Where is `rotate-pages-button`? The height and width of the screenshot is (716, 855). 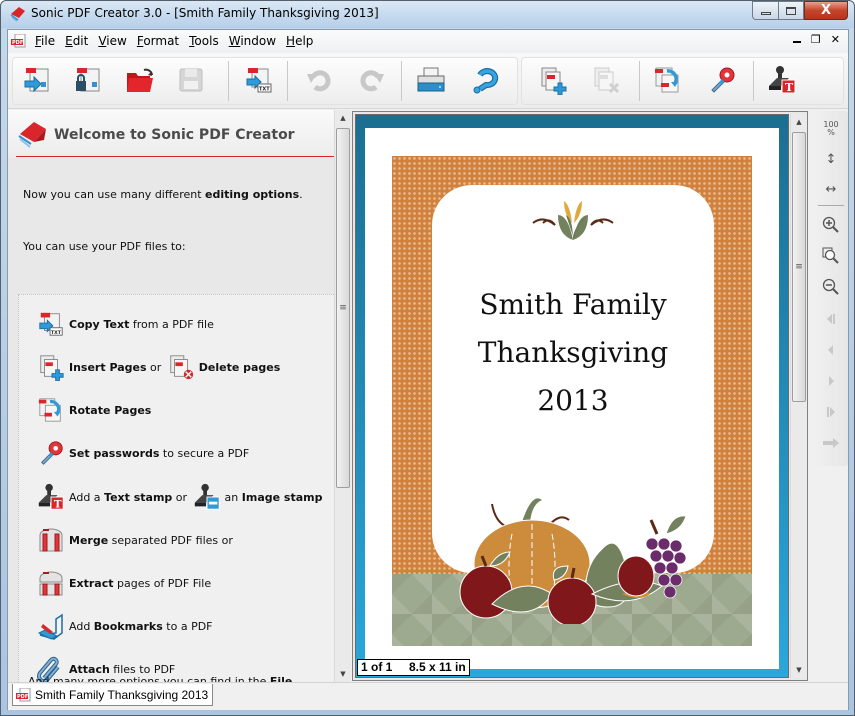 rotate-pages-button is located at coordinates (668, 80).